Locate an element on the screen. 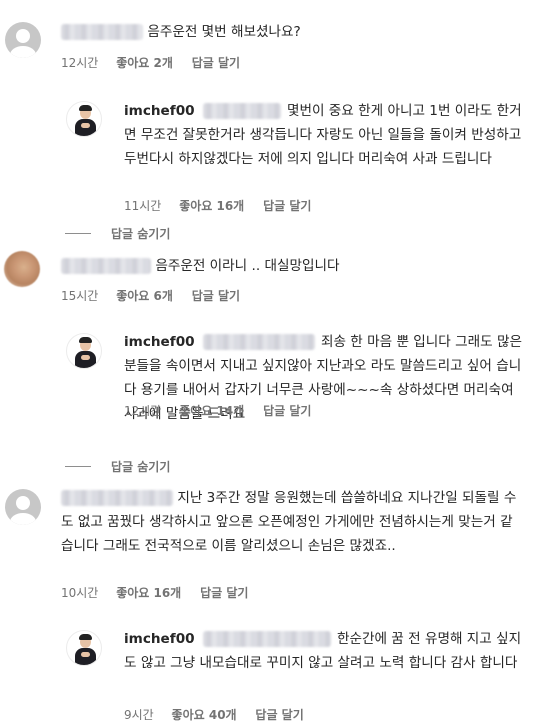 The image size is (536, 726). comment-meta: 15시간 좋아요 6개 답글 달기 is located at coordinates (150, 295).